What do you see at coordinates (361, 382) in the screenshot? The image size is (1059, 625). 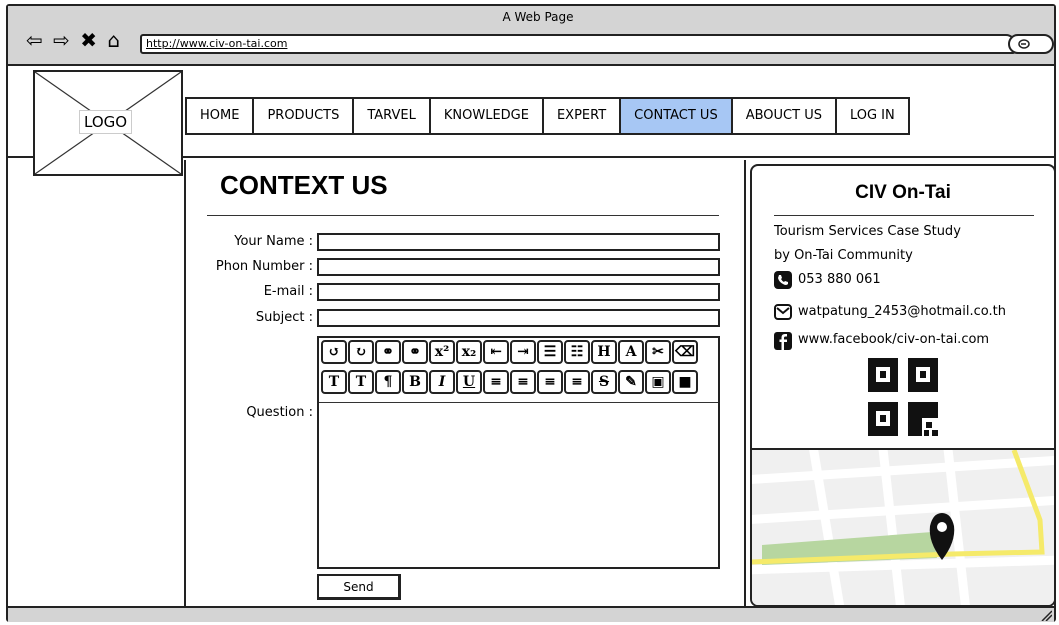 I see `text-style-icon: T` at bounding box center [361, 382].